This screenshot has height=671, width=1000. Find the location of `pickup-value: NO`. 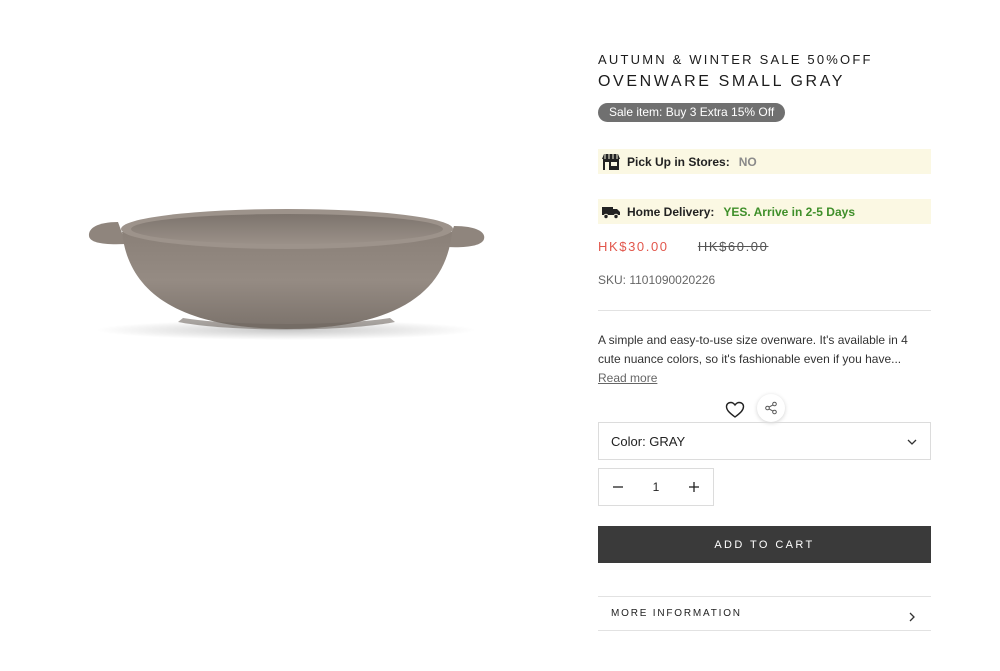

pickup-value: NO is located at coordinates (747, 161).